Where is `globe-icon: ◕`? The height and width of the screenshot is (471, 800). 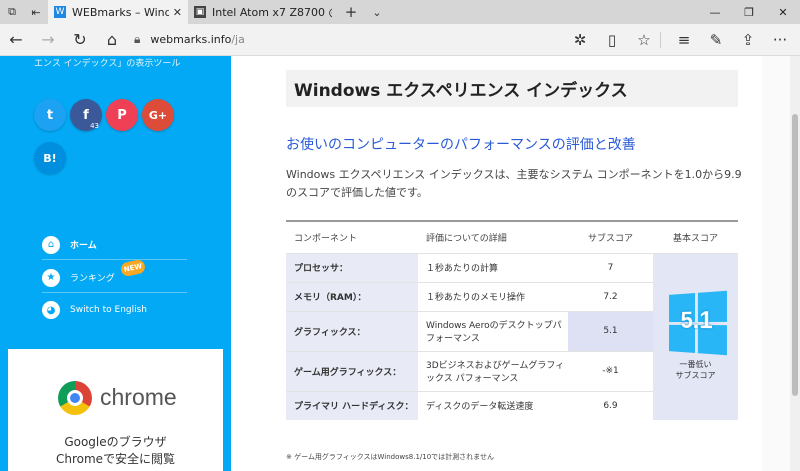 globe-icon: ◕ is located at coordinates (51, 310).